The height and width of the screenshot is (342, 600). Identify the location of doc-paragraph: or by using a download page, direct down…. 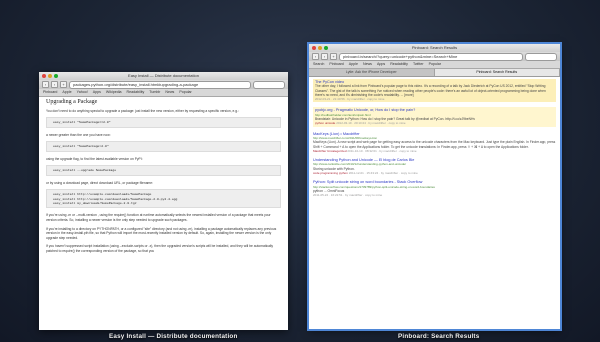
(100, 182).